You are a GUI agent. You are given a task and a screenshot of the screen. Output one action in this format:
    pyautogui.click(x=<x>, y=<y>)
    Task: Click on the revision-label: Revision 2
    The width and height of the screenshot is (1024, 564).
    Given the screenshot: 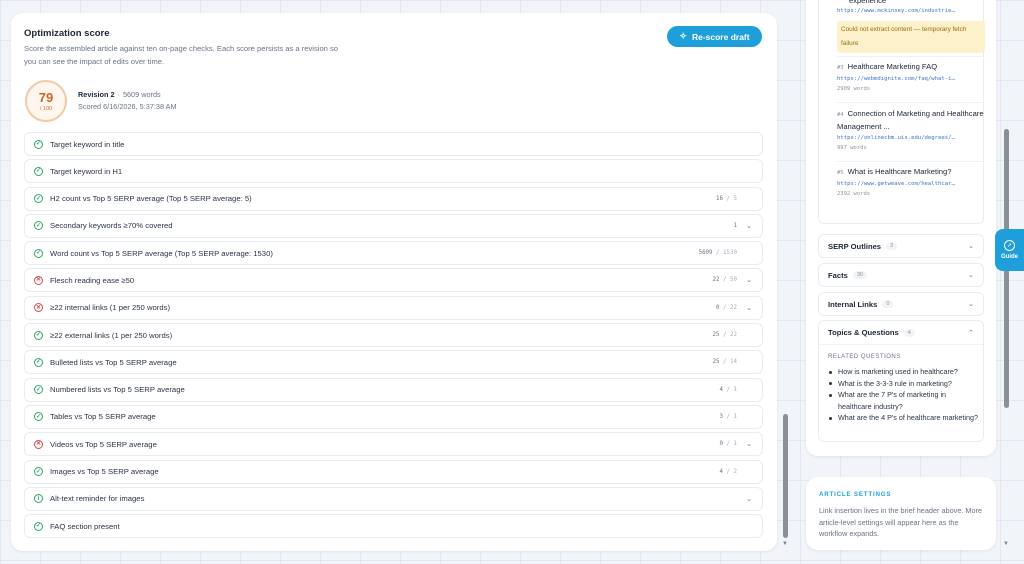 What is the action you would take?
    pyautogui.click(x=96, y=94)
    